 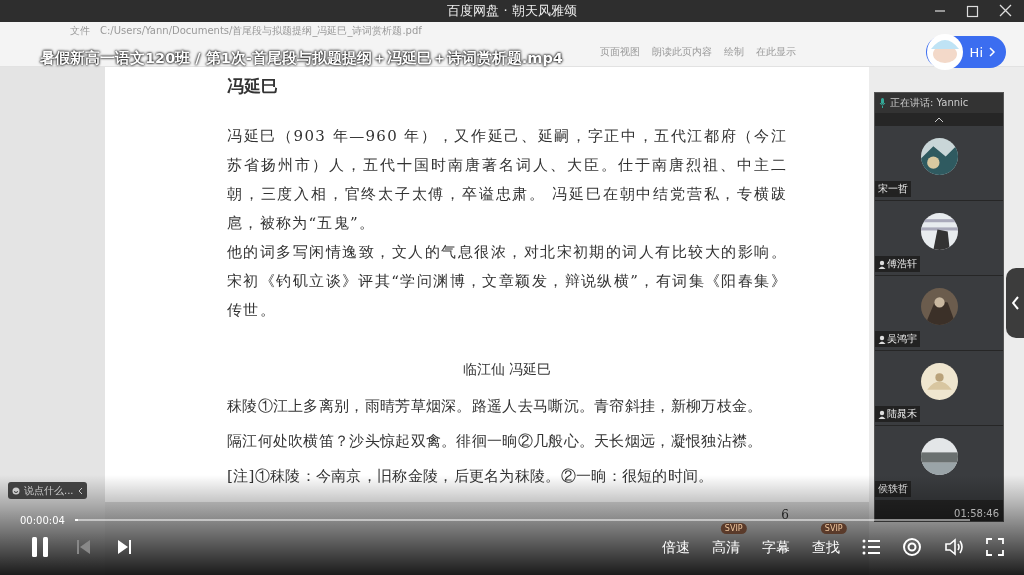 What do you see at coordinates (507, 281) in the screenshot?
I see `paragraph: 他的词多写闲情逸致，文人的气息很浓，对北宋初期的词人有比较大的影响。宋初《钓矶立谈》评其“学问渊博，文章颖发，辩说纵横”，有词集《阳春集》传世。` at bounding box center [507, 281].